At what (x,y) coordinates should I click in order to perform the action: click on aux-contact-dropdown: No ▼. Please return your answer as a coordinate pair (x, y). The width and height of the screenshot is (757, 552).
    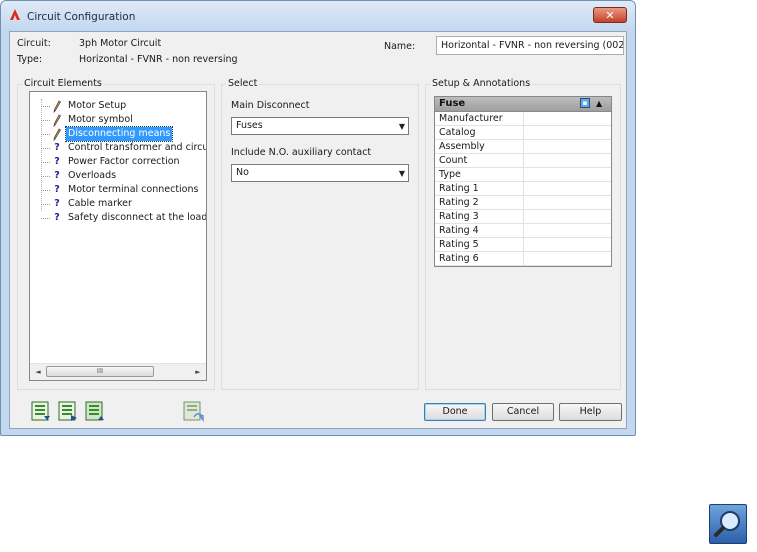
    Looking at the image, I should click on (320, 173).